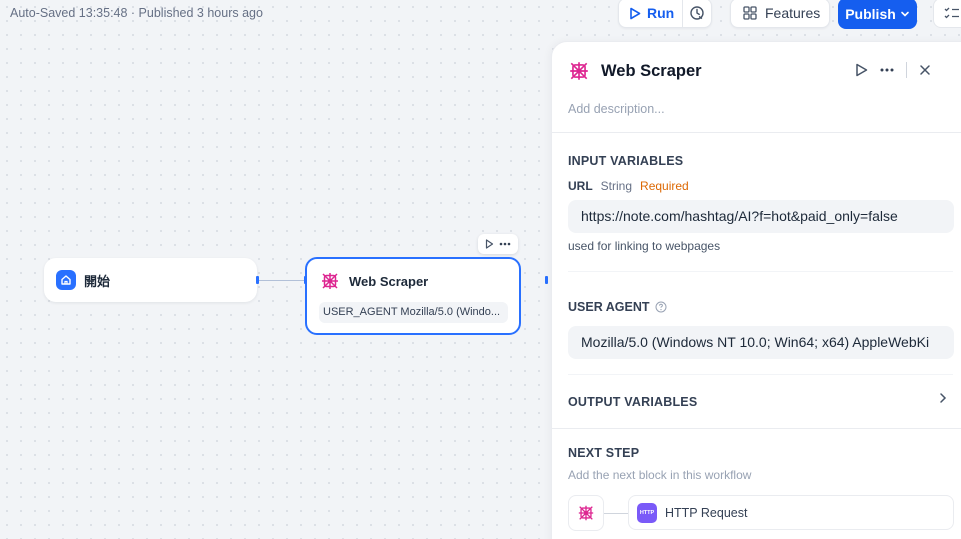  Describe the element at coordinates (793, 13) in the screenshot. I see `features-label: Features` at that location.